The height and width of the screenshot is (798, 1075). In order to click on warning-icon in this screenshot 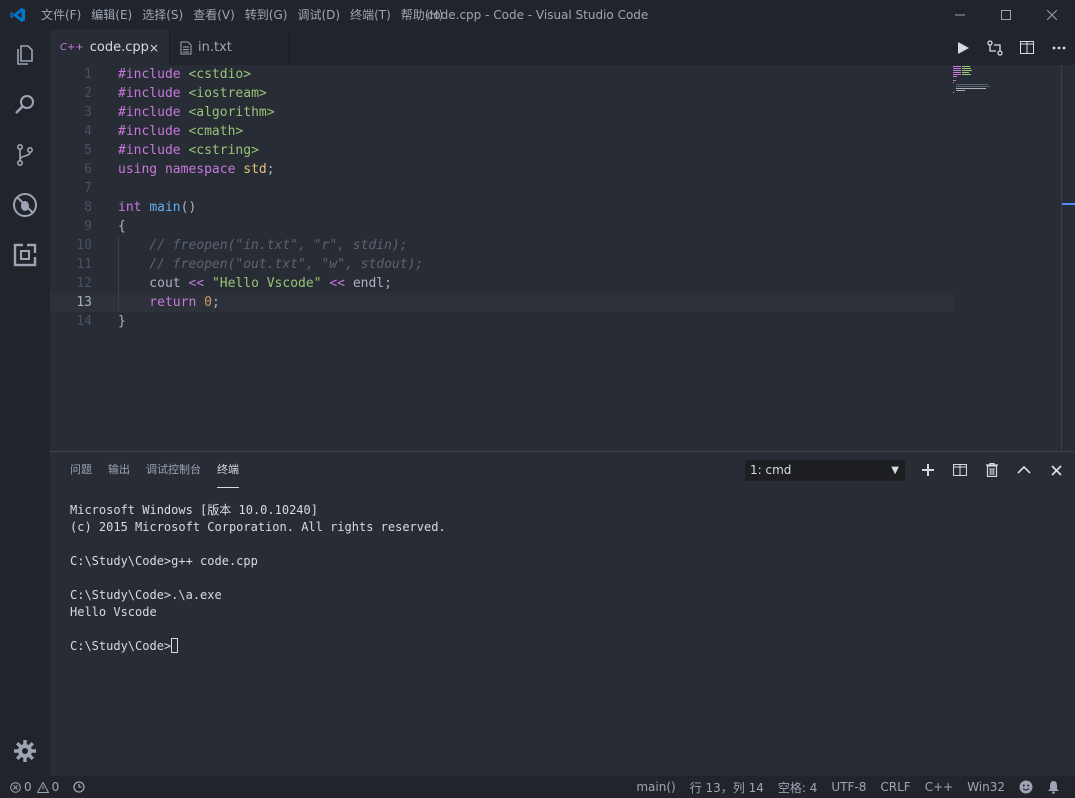, I will do `click(42, 787)`.